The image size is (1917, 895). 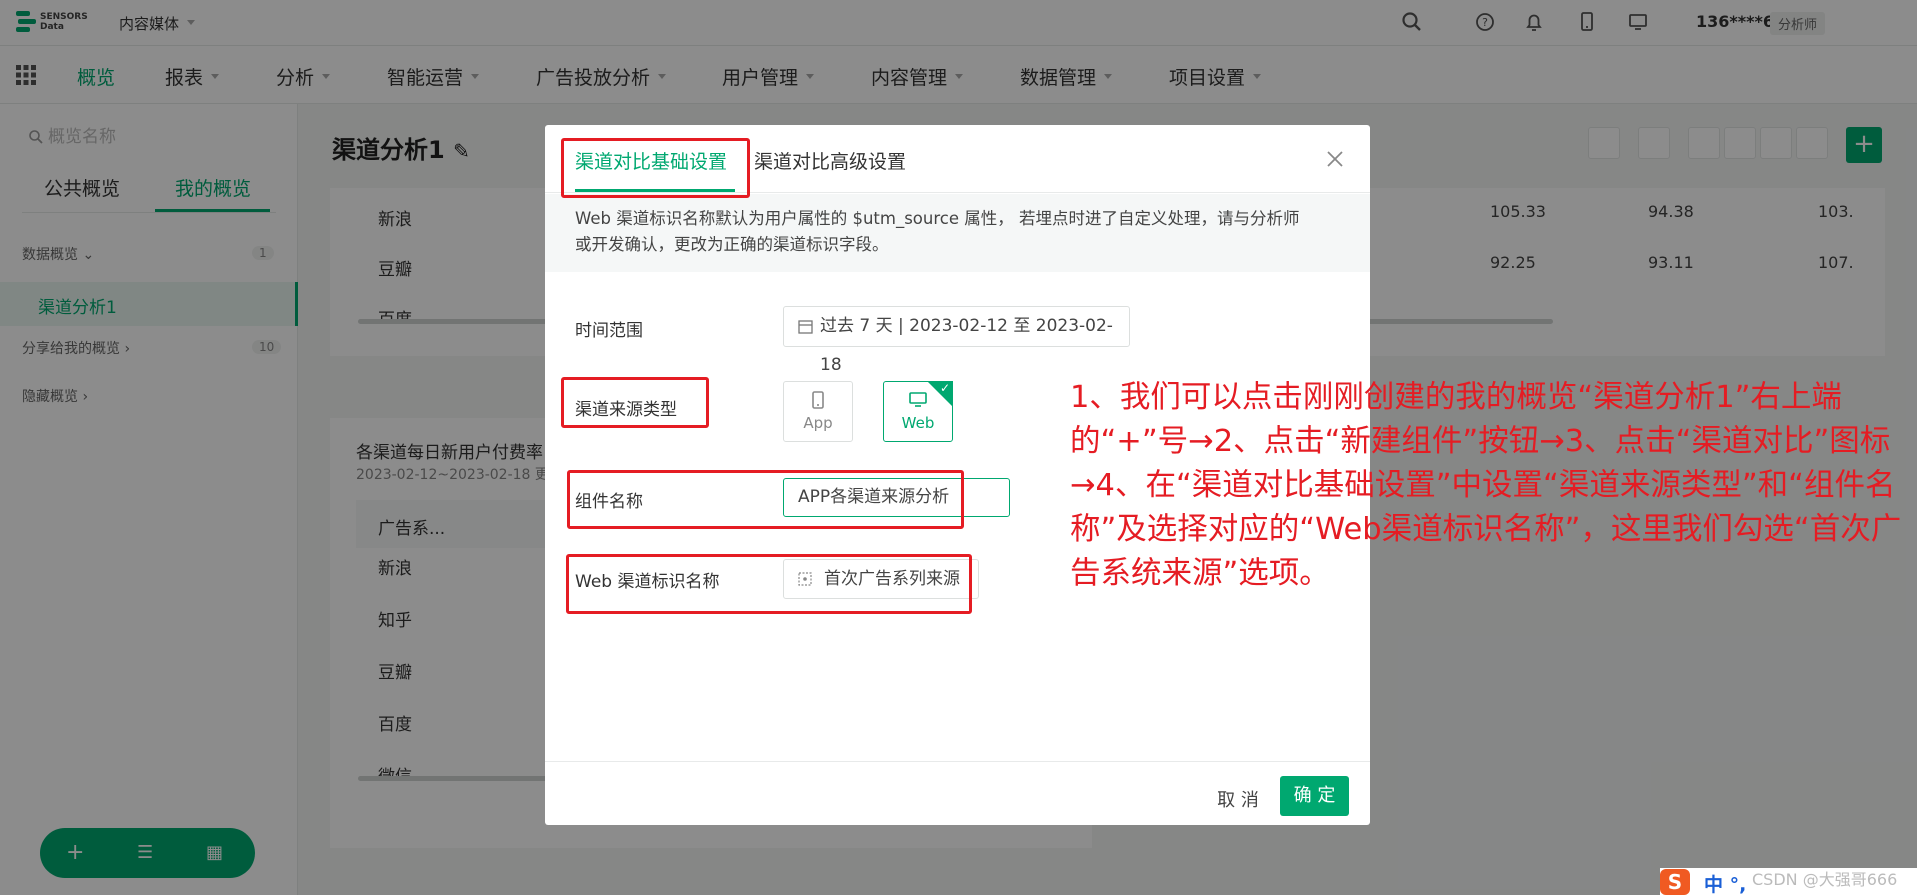 What do you see at coordinates (918, 411) in the screenshot?
I see `source-option-web: ✓ Web` at bounding box center [918, 411].